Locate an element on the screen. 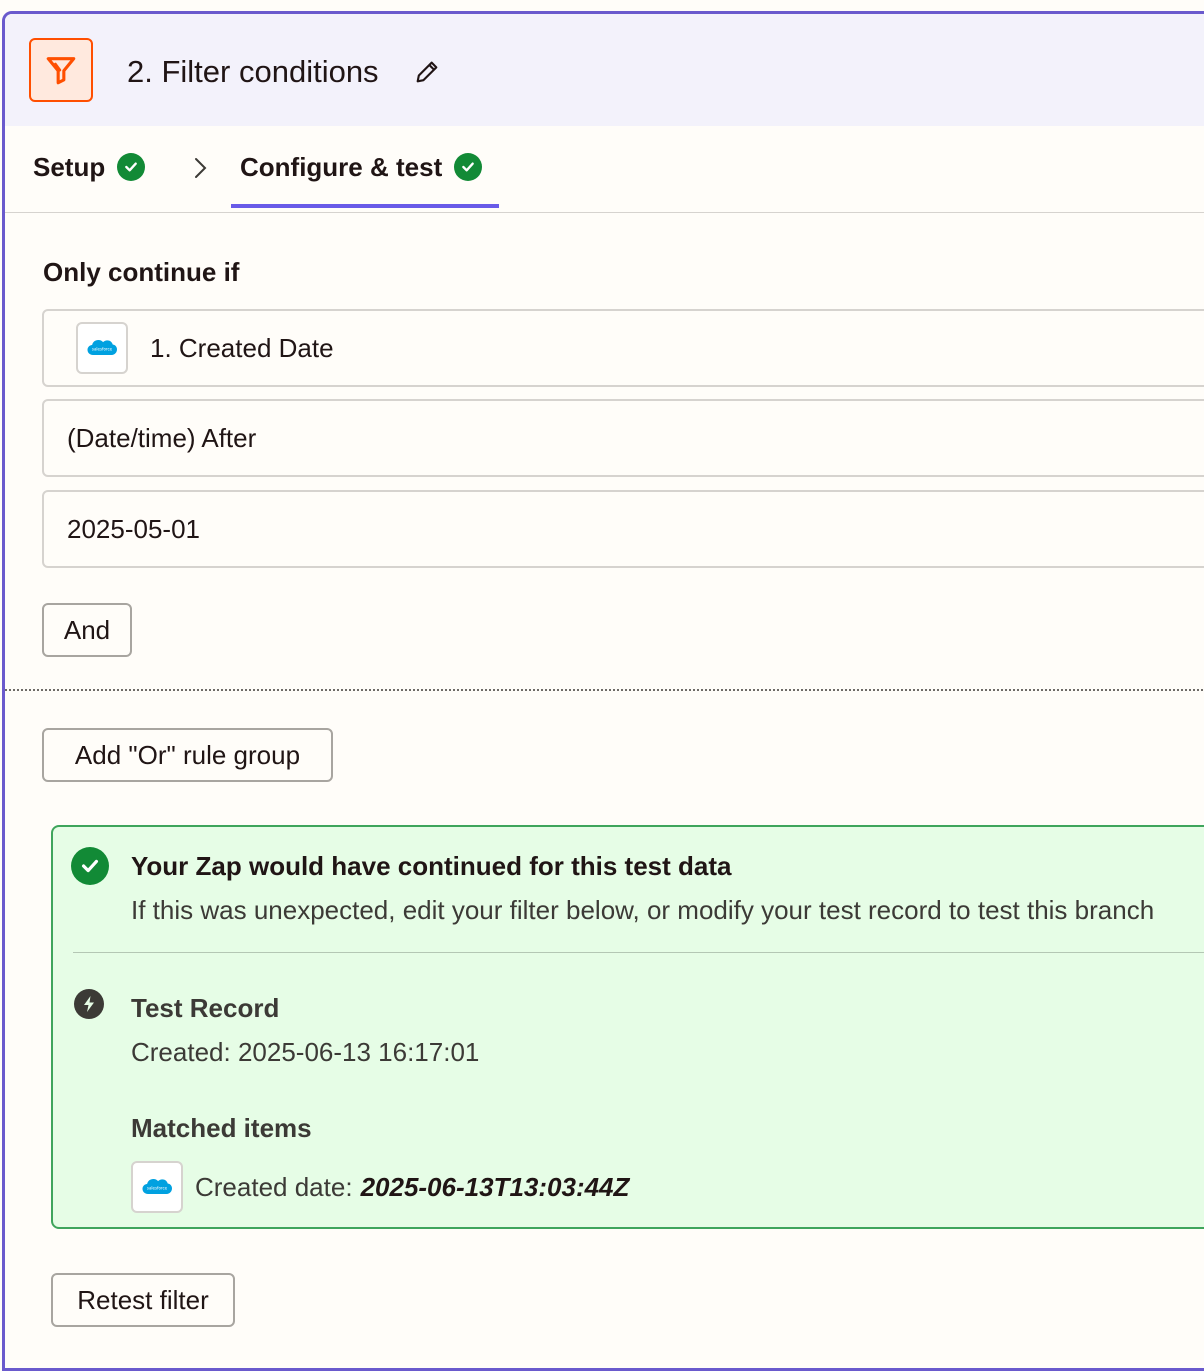 This screenshot has height=1371, width=1204. matched-value: 2025-06-13T13:03:44Z is located at coordinates (495, 1186).